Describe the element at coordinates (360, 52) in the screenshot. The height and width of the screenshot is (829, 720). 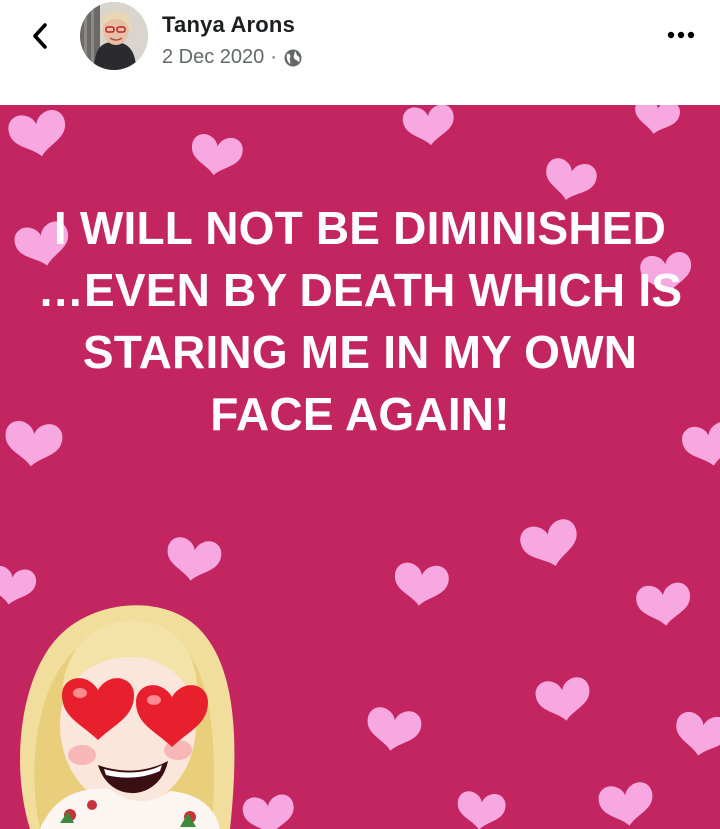
I see `post-header: Tanya Arons 2 Dec 2020 ·` at that location.